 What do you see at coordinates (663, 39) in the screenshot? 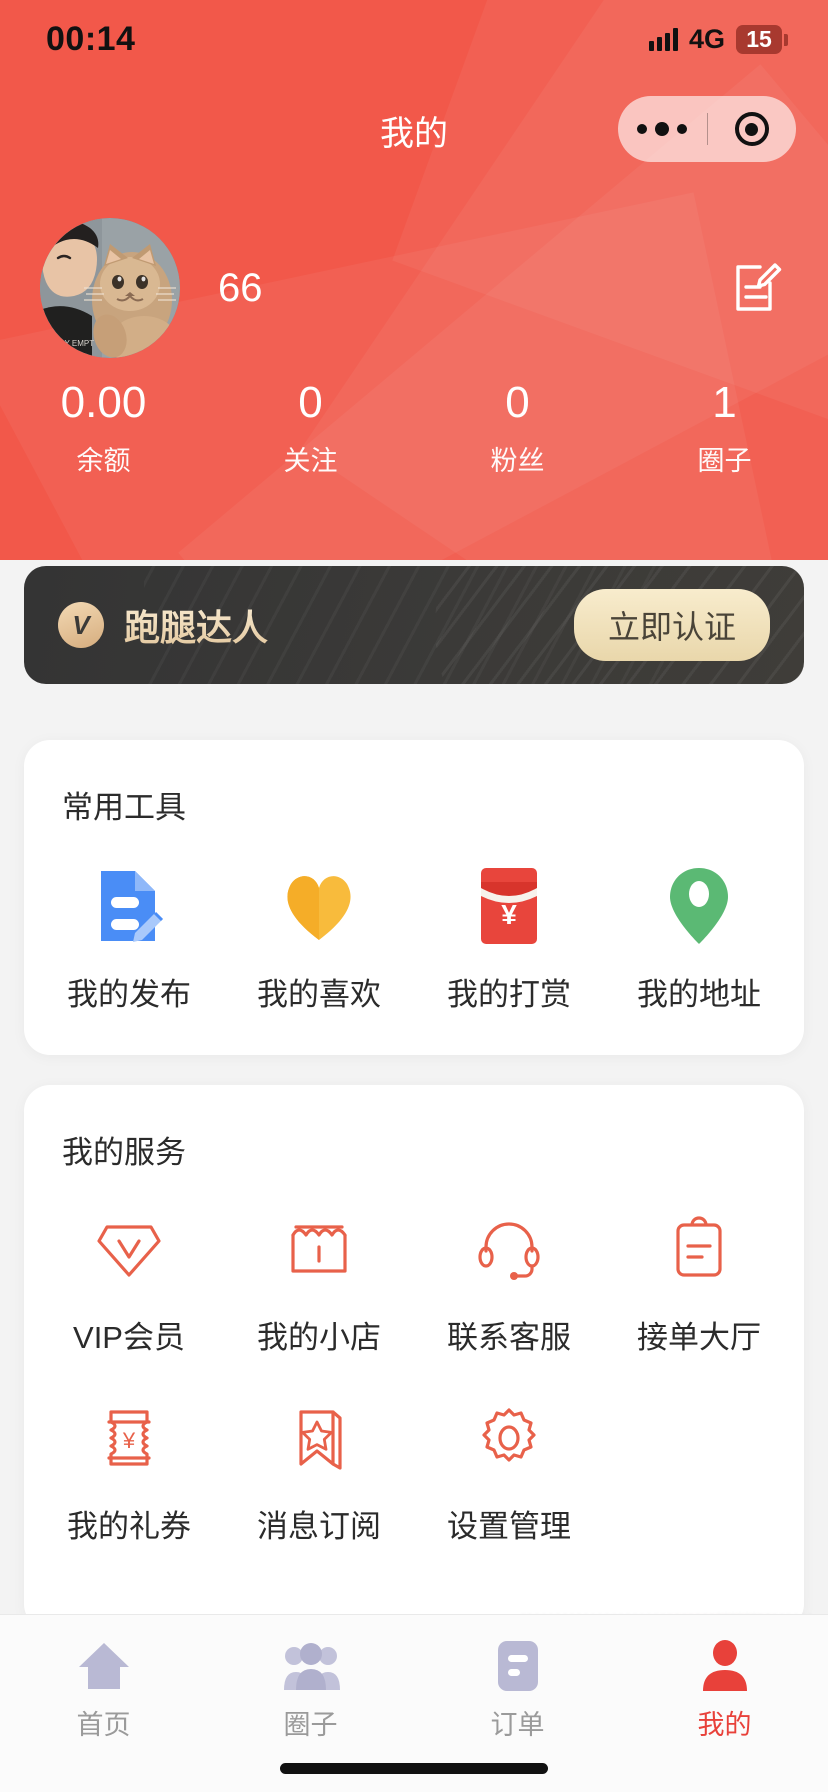
I see `signal-bars-icon` at bounding box center [663, 39].